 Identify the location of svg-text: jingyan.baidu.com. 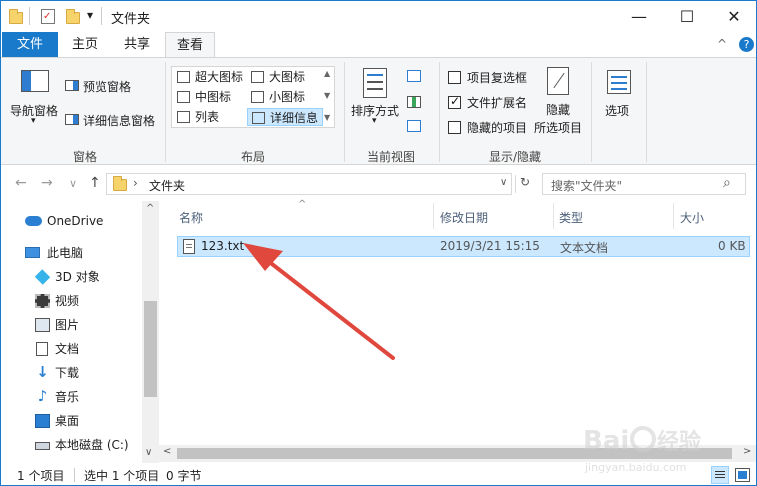
(635, 467).